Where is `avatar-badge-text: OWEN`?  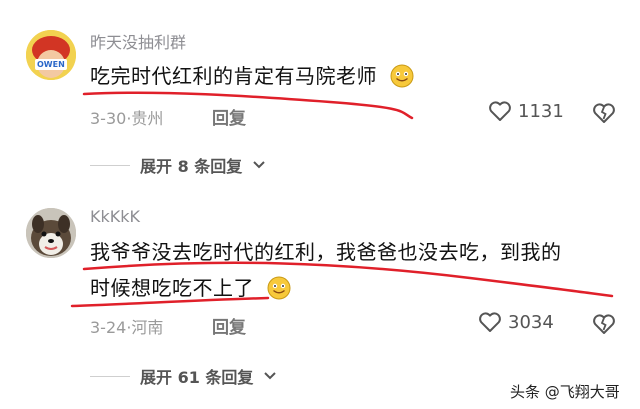 avatar-badge-text: OWEN is located at coordinates (51, 64).